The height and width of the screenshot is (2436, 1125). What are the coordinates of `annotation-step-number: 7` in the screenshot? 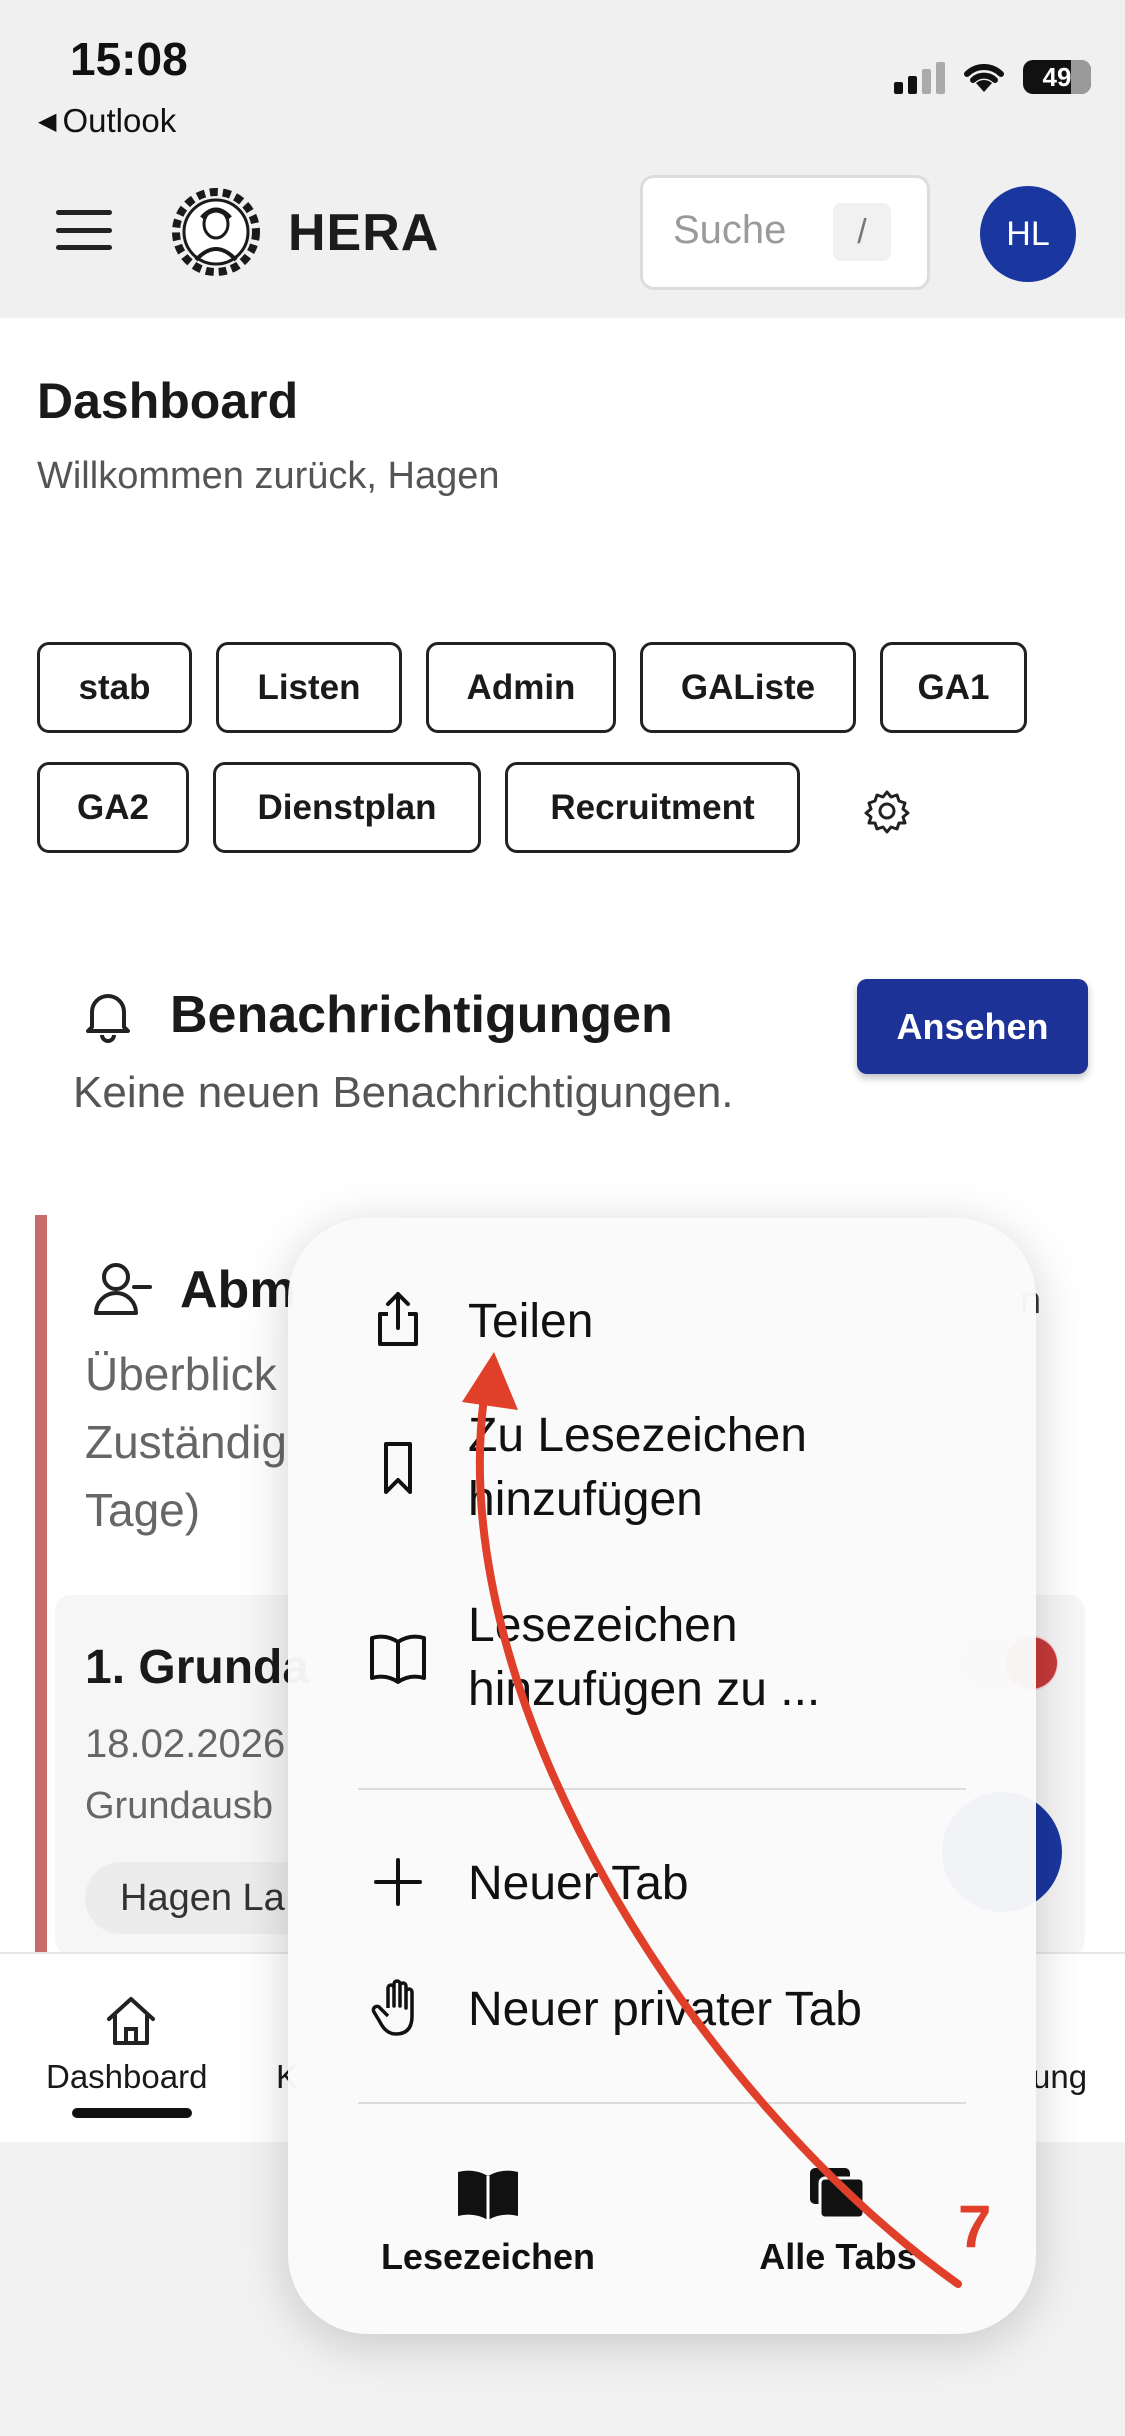 It's located at (975, 2226).